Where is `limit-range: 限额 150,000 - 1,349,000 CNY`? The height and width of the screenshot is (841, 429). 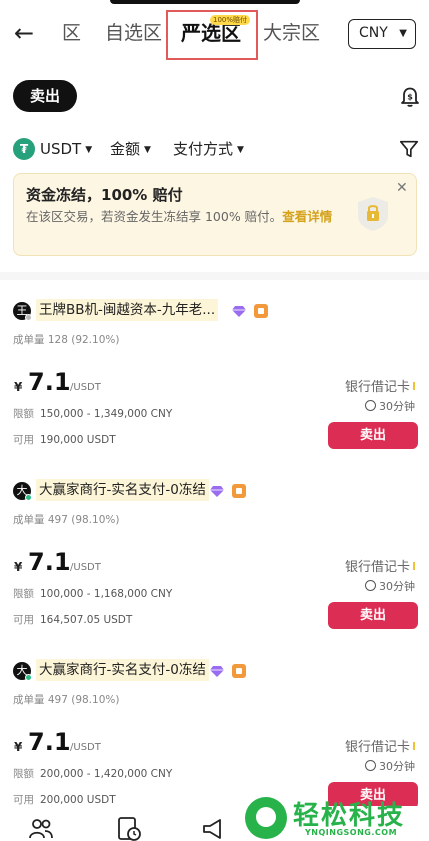
limit-range: 限额 150,000 - 1,349,000 CNY is located at coordinates (92, 413).